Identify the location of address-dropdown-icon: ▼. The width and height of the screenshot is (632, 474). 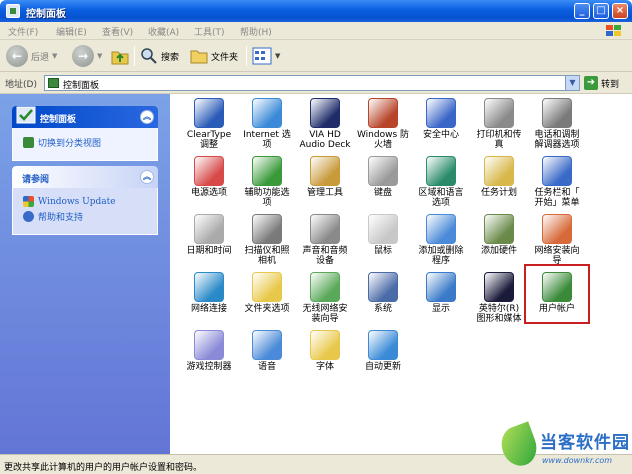
(572, 83).